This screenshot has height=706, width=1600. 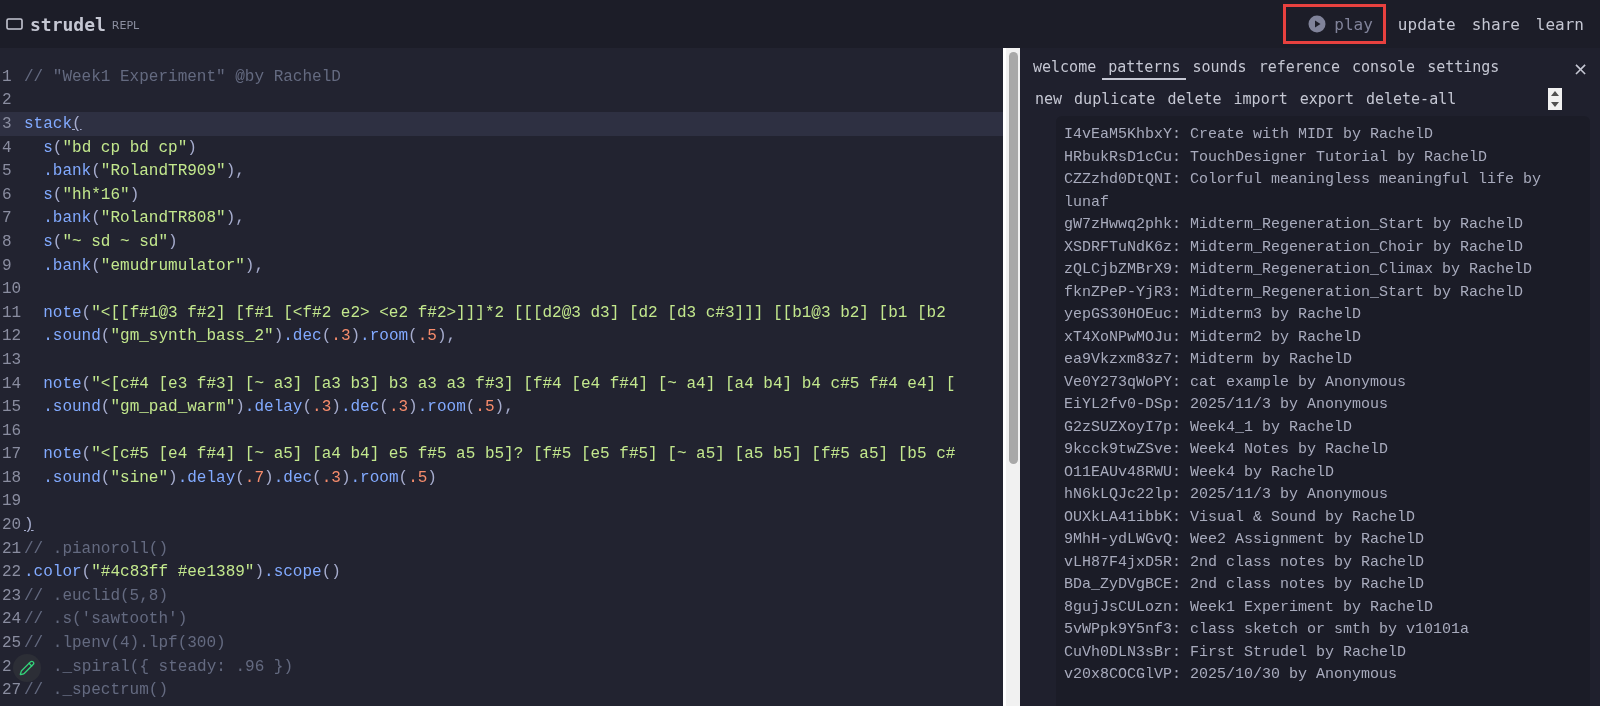 I want to click on pattern-item: vLH87F4jxD5R: 2nd class notes by RachelD, so click(x=1320, y=562).